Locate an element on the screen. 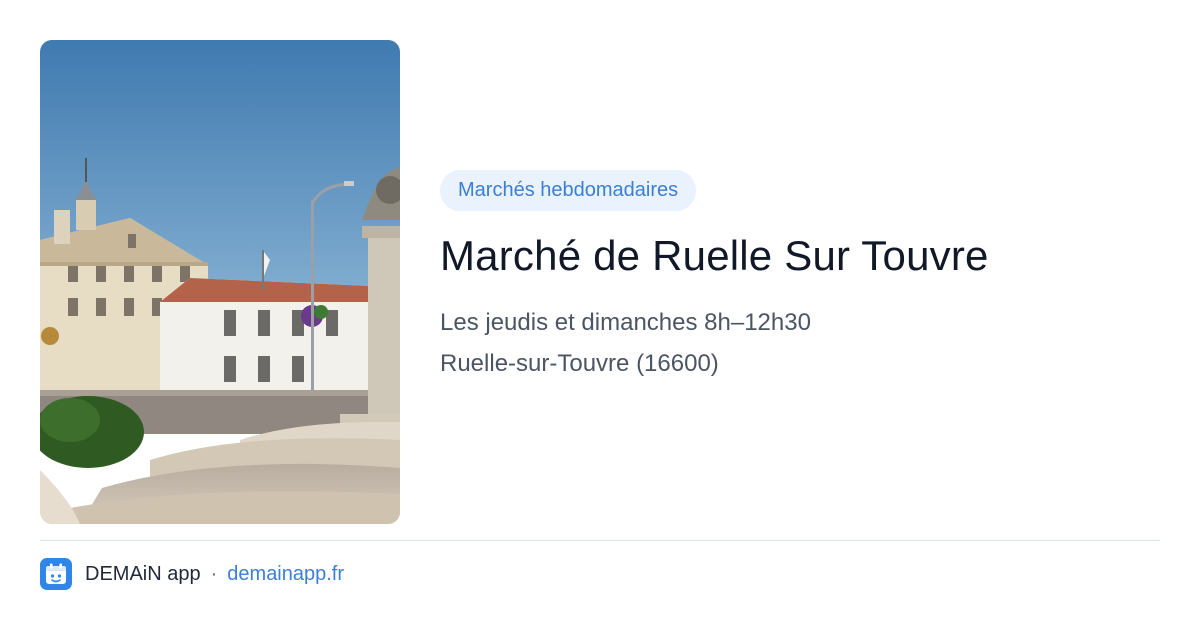 Image resolution: width=1200 pixels, height=630 pixels. market-title: Marché de Ruelle Sur Touvre is located at coordinates (714, 255).